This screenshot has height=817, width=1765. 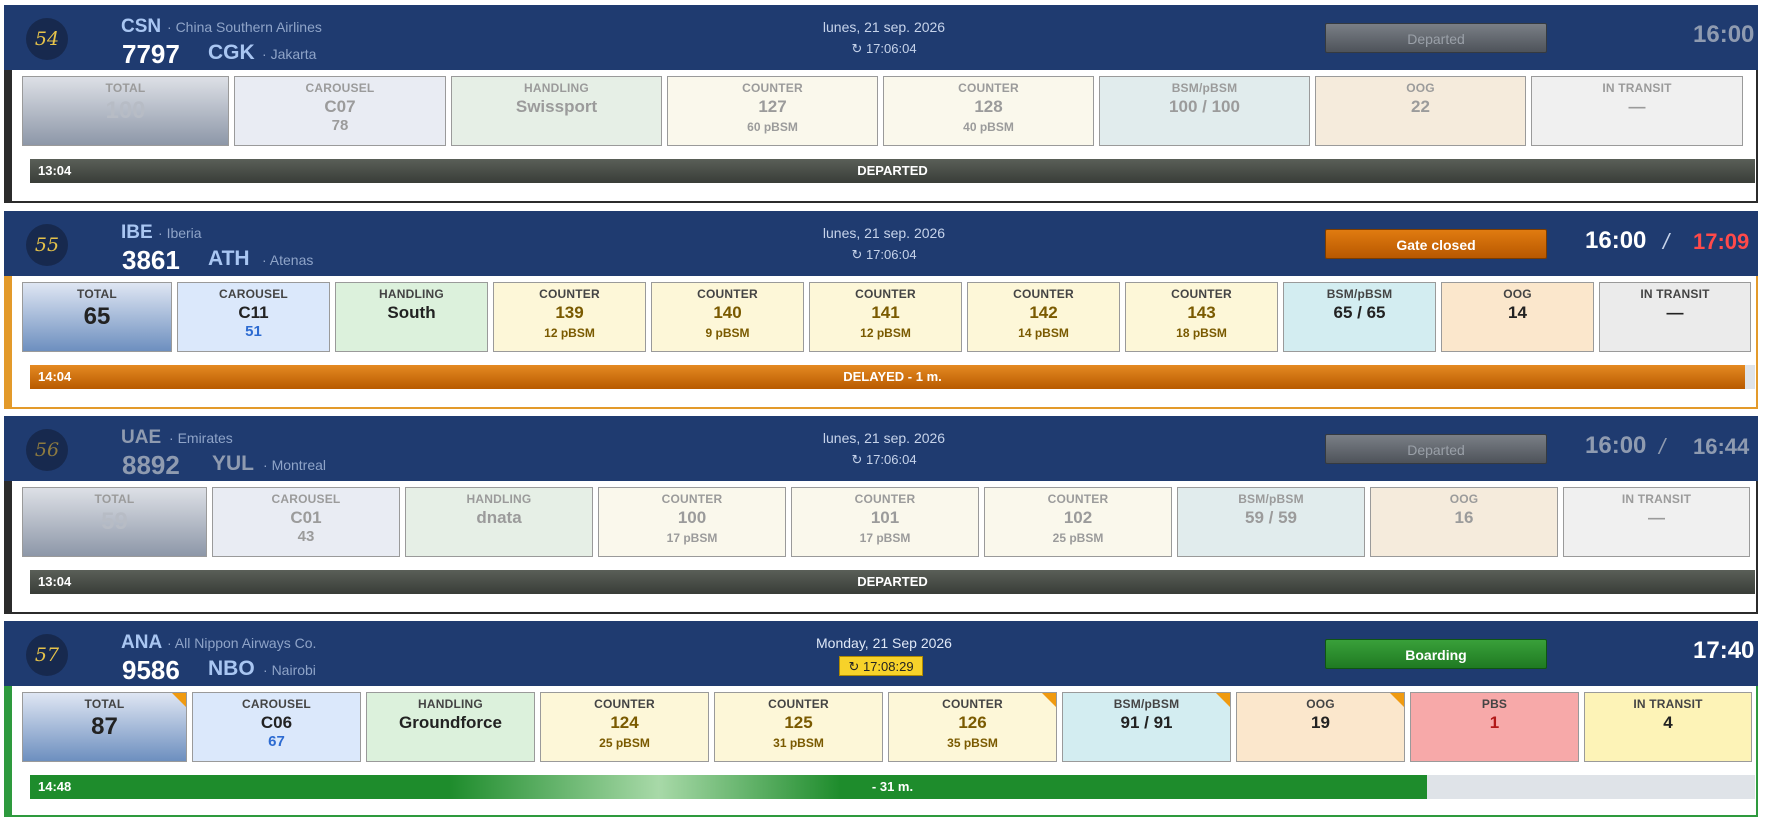 I want to click on tile-handling: HANDLING Groundforce, so click(x=450, y=727).